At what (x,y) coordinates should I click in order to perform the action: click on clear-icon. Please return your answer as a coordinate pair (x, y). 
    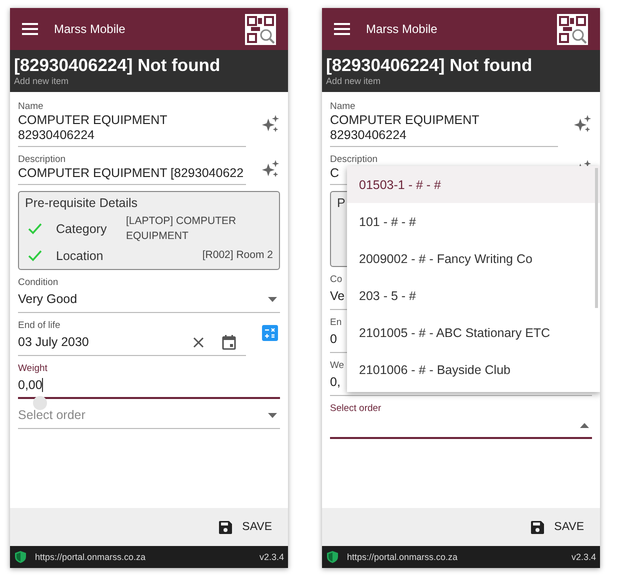
    Looking at the image, I should click on (198, 342).